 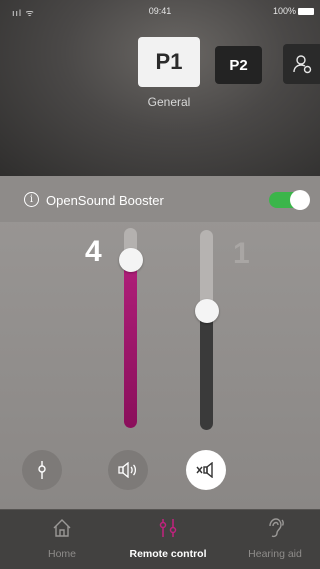 I want to click on booster-title: OpenSound Booster, so click(x=105, y=200).